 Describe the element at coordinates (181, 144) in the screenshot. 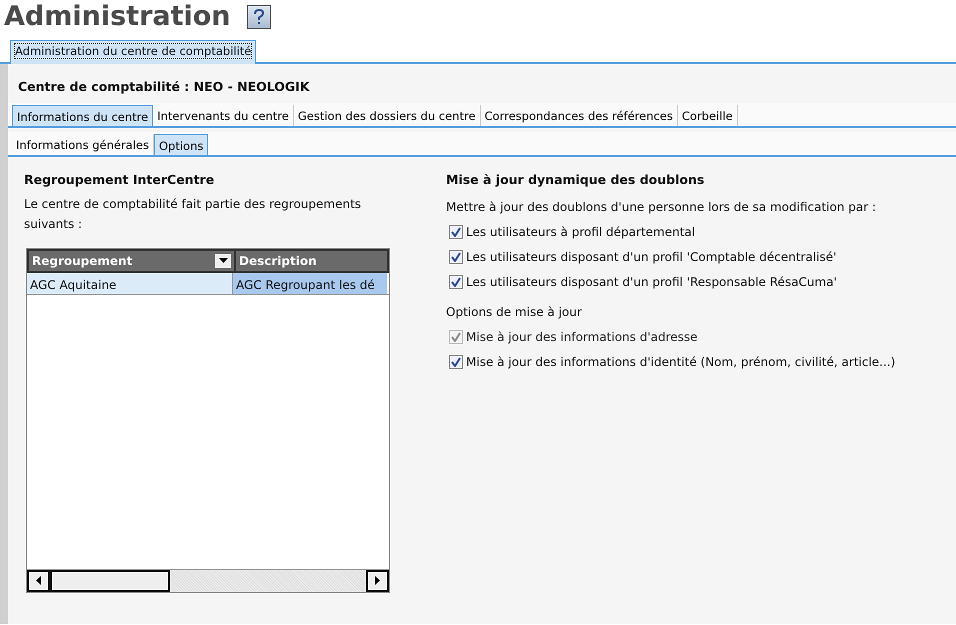

I see `tab: Options` at that location.